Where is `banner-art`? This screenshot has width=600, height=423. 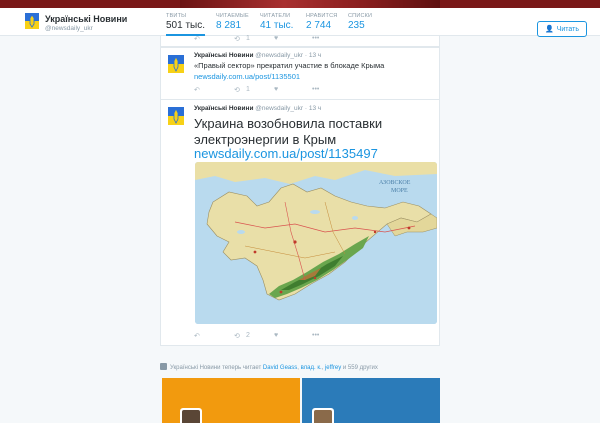 banner-art is located at coordinates (310, 4).